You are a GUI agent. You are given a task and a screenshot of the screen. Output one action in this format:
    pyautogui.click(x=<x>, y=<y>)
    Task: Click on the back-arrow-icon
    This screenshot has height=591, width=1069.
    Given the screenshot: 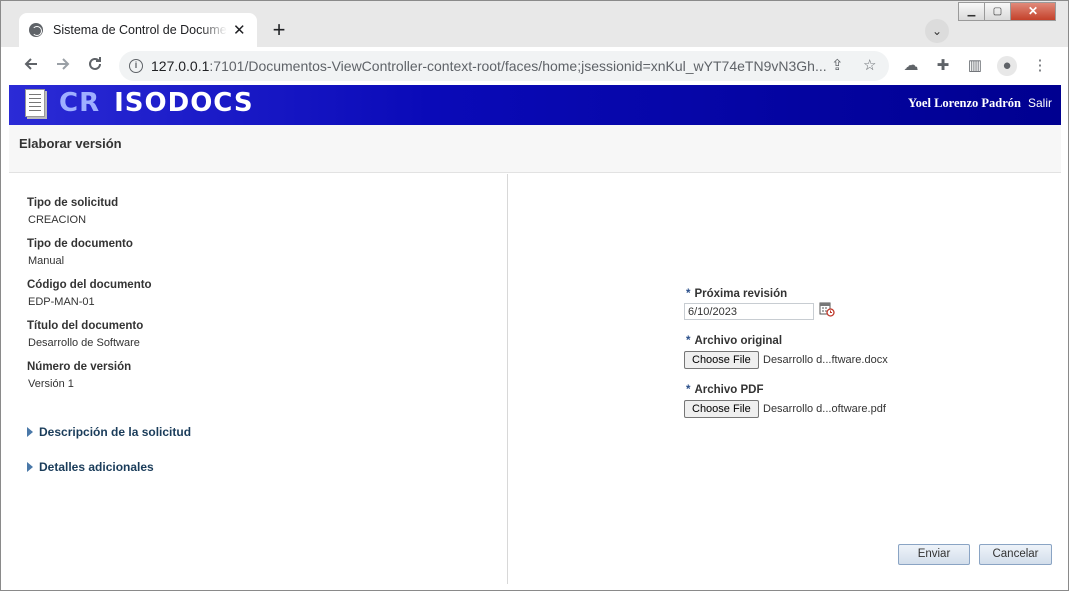 What is the action you would take?
    pyautogui.click(x=30, y=64)
    